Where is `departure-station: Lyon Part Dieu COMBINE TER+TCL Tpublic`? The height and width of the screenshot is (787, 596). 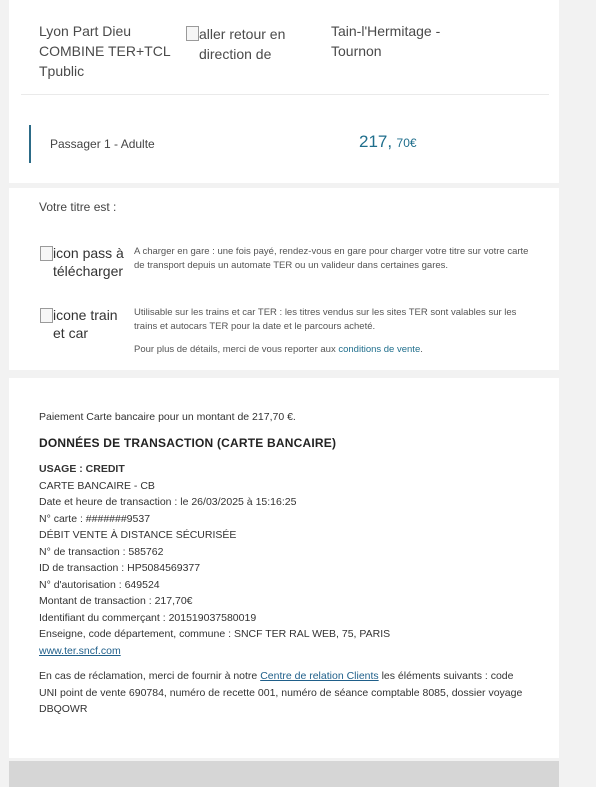
departure-station: Lyon Part Dieu COMBINE TER+TCL Tpublic is located at coordinates (105, 51).